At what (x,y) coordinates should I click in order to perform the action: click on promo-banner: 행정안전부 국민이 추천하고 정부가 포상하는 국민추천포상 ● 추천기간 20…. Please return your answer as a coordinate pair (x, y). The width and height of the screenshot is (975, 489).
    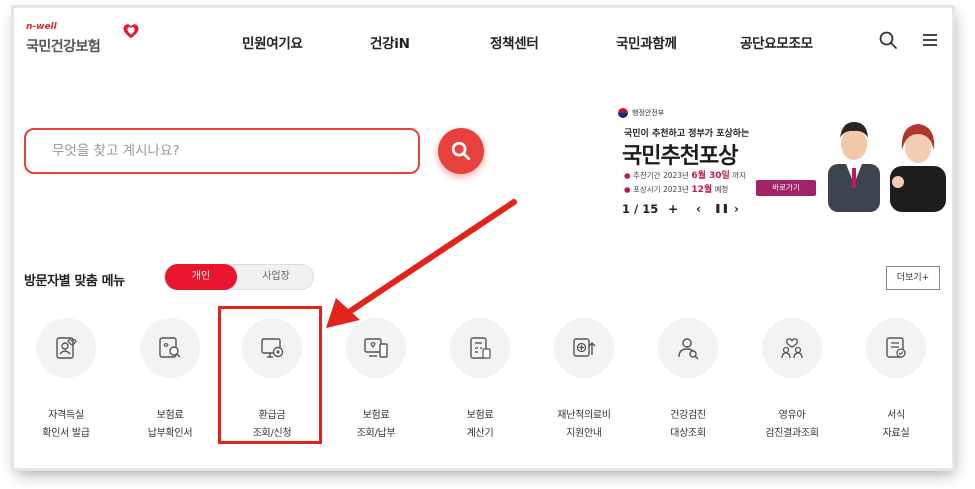
    Looking at the image, I should click on (783, 159).